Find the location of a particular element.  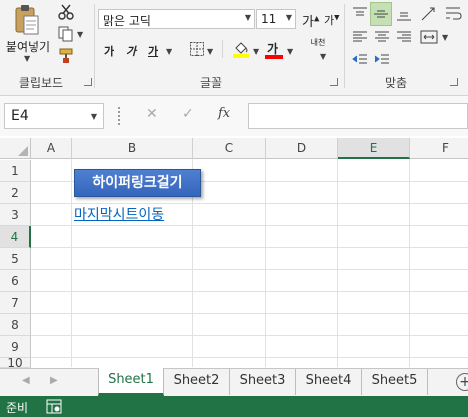

status-ready: 준비 is located at coordinates (17, 408).